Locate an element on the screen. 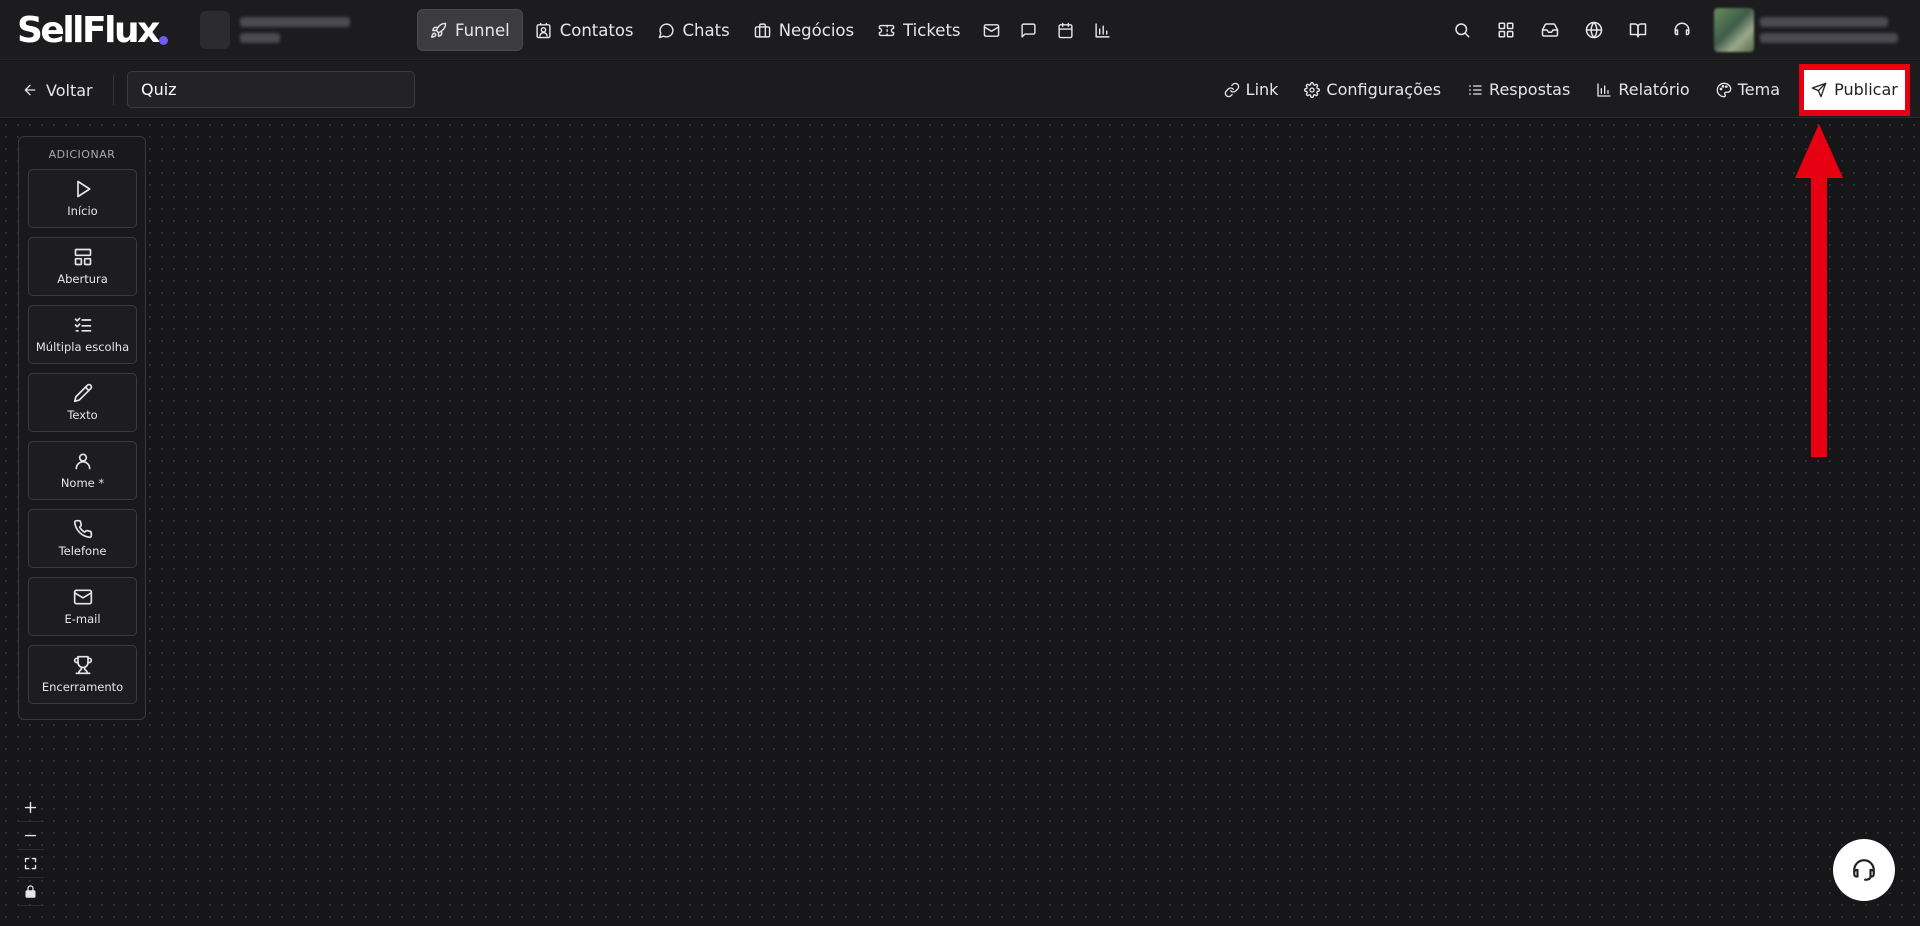 This screenshot has height=926, width=1920. mail-icon is located at coordinates (83, 597).